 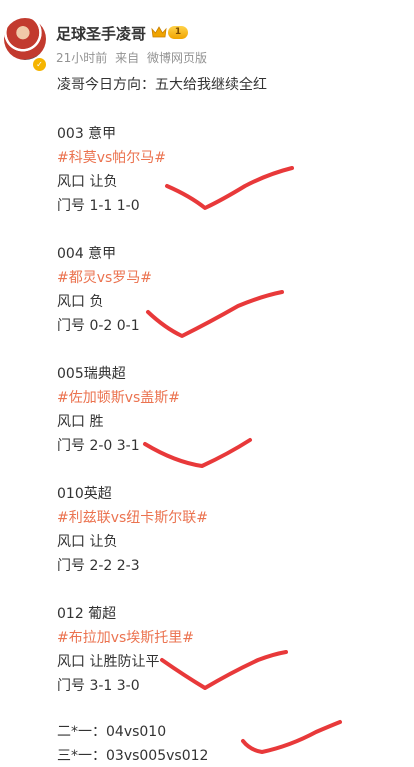 What do you see at coordinates (87, 254) in the screenshot?
I see `match-header: 004 意甲` at bounding box center [87, 254].